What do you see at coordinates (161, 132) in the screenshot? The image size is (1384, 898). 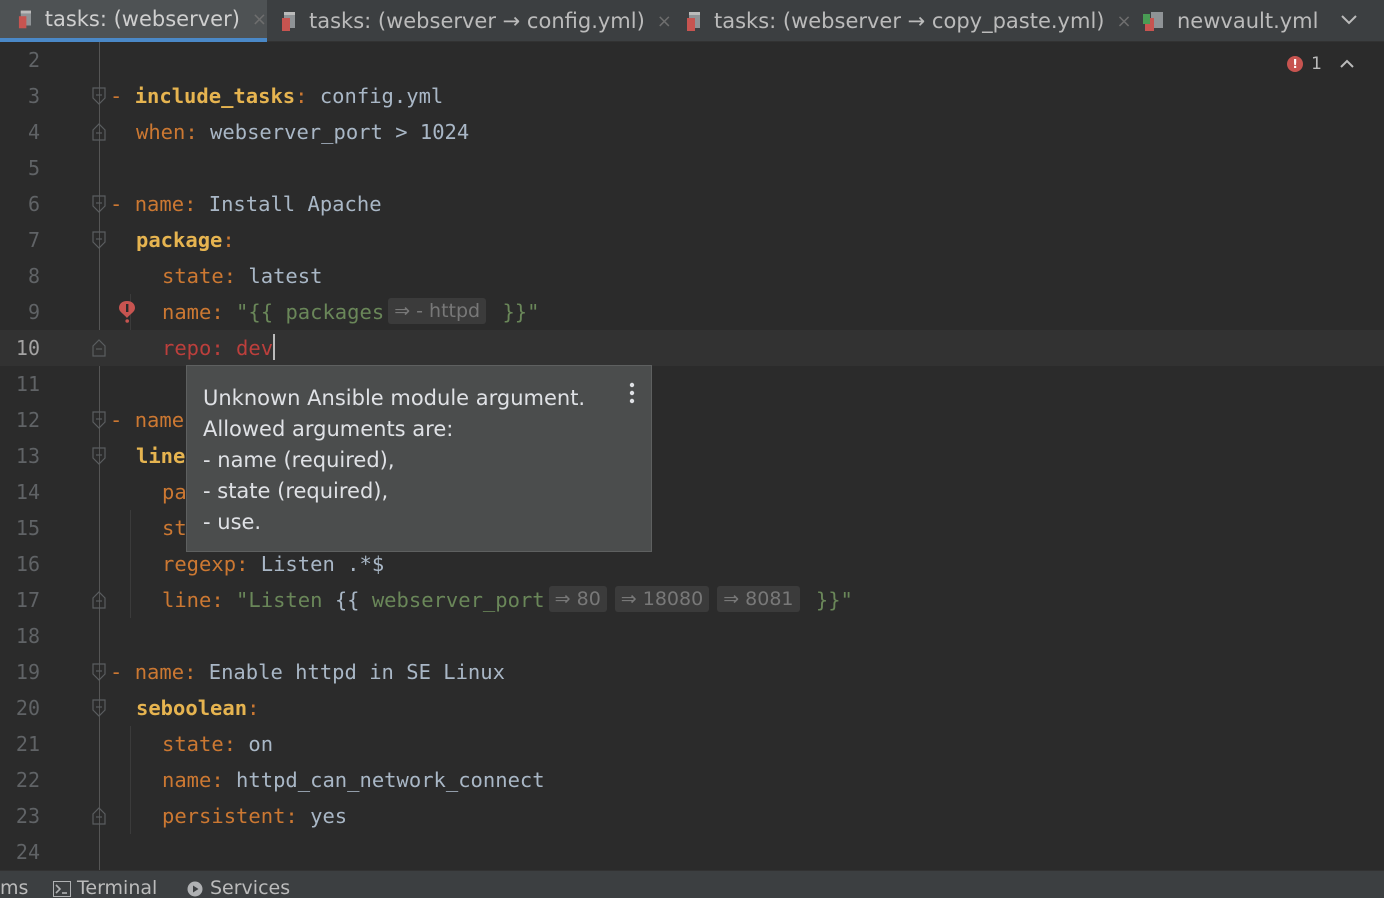 I see `yaml-key: when` at bounding box center [161, 132].